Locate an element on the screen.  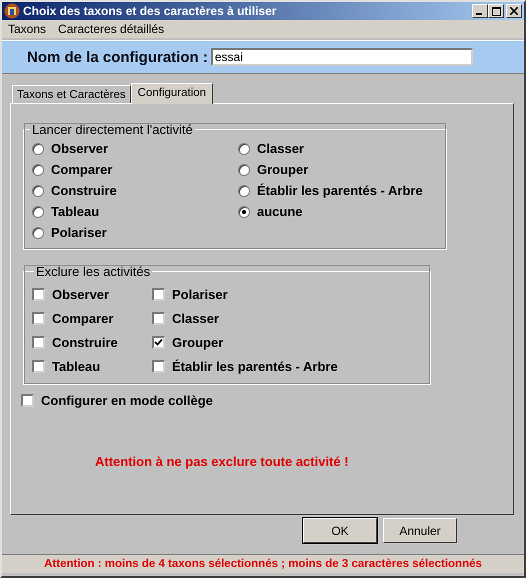
menu-item: Caracteres détaillés is located at coordinates (111, 29).